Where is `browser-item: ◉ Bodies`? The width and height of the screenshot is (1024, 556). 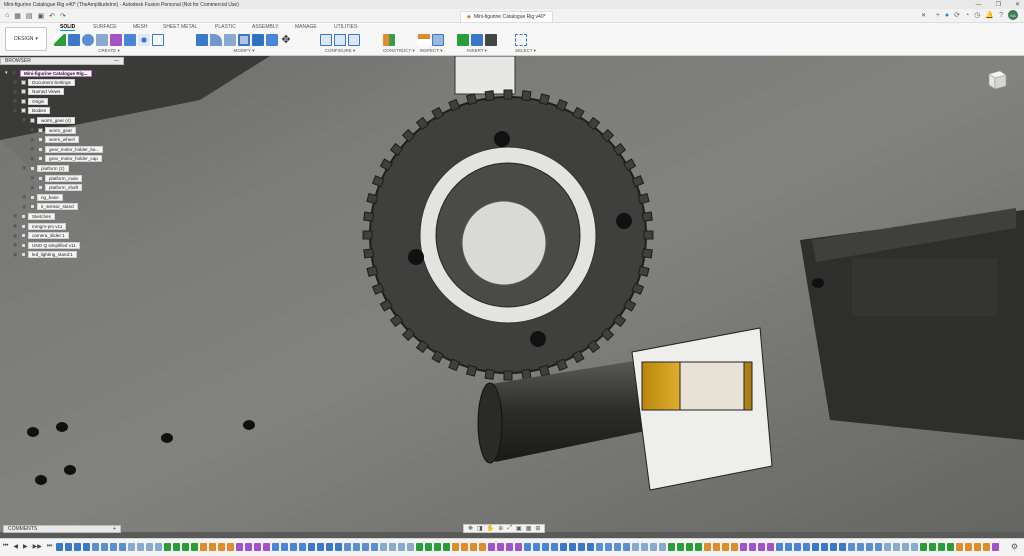
browser-item: ◉ Bodies is located at coordinates (32, 111).